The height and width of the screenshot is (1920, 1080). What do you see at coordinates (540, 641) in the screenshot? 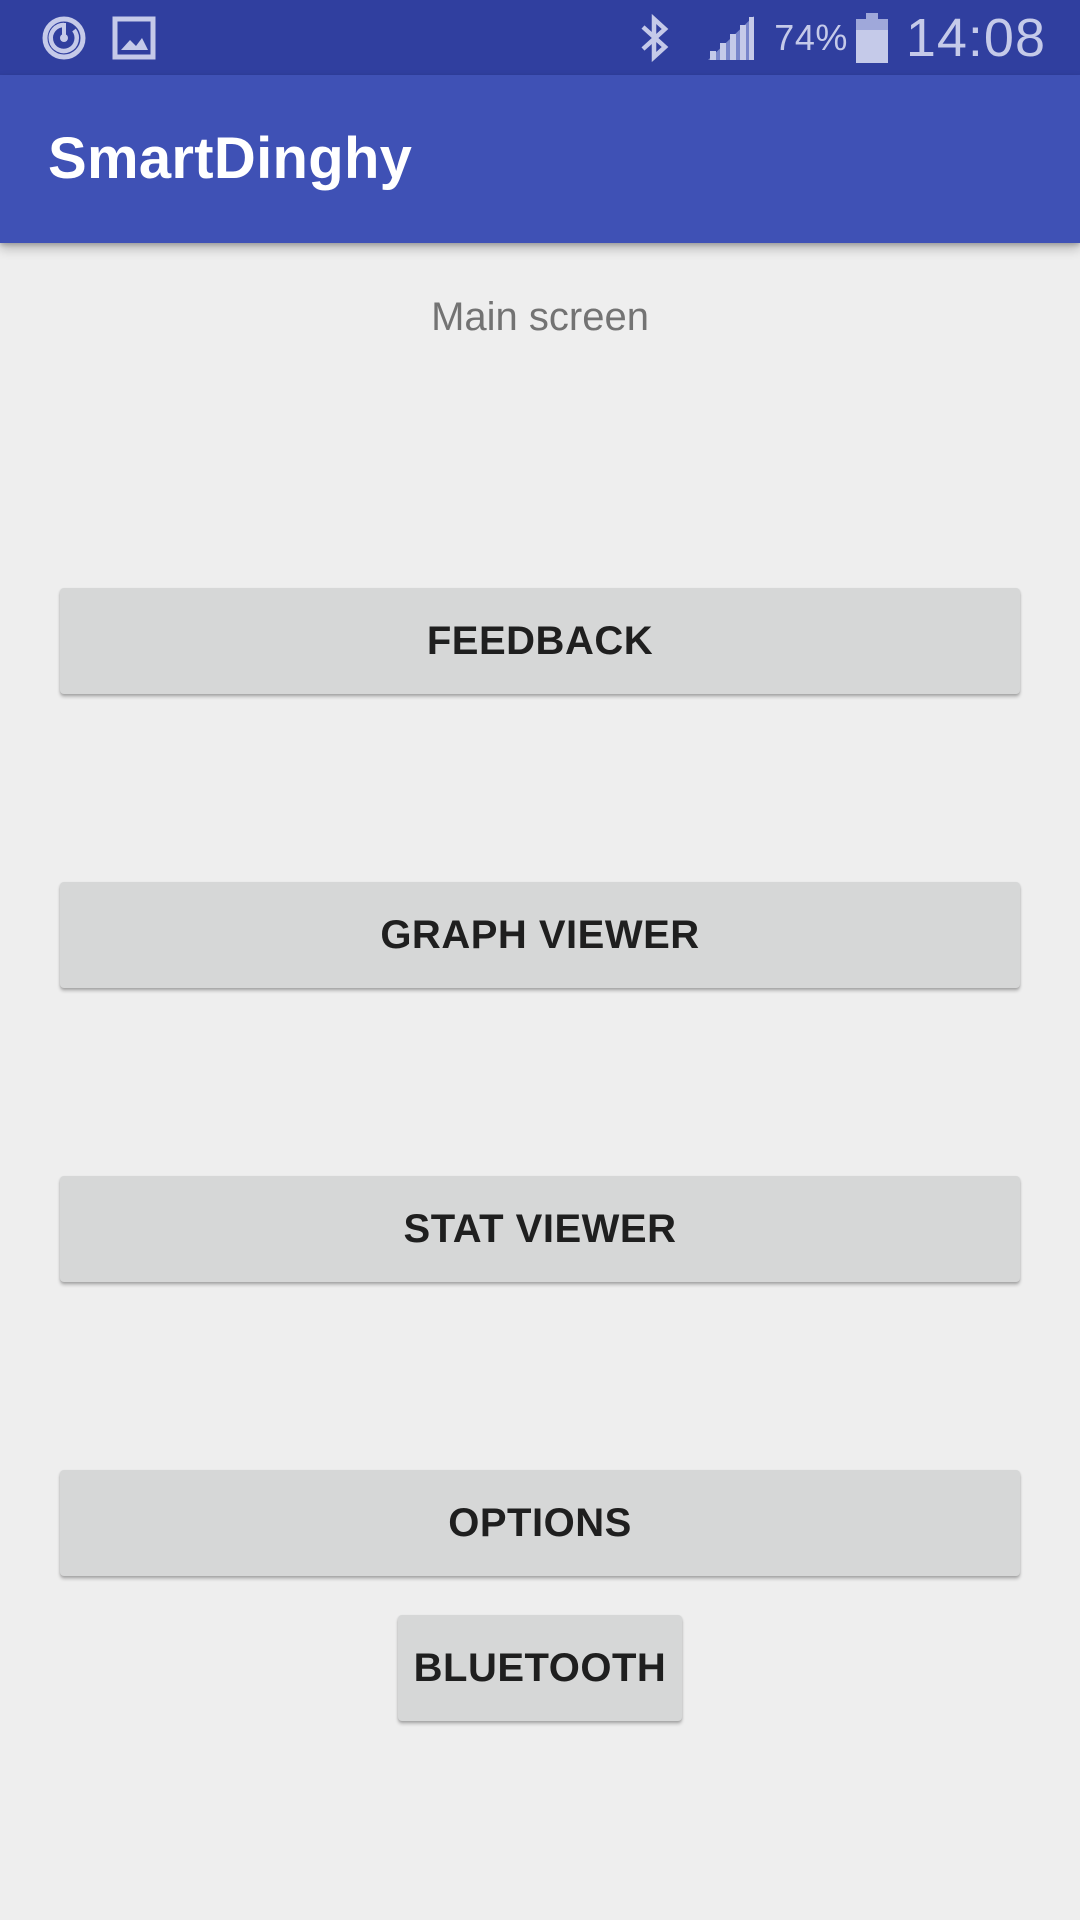
I see `feedback-button: FEEDBACK` at bounding box center [540, 641].